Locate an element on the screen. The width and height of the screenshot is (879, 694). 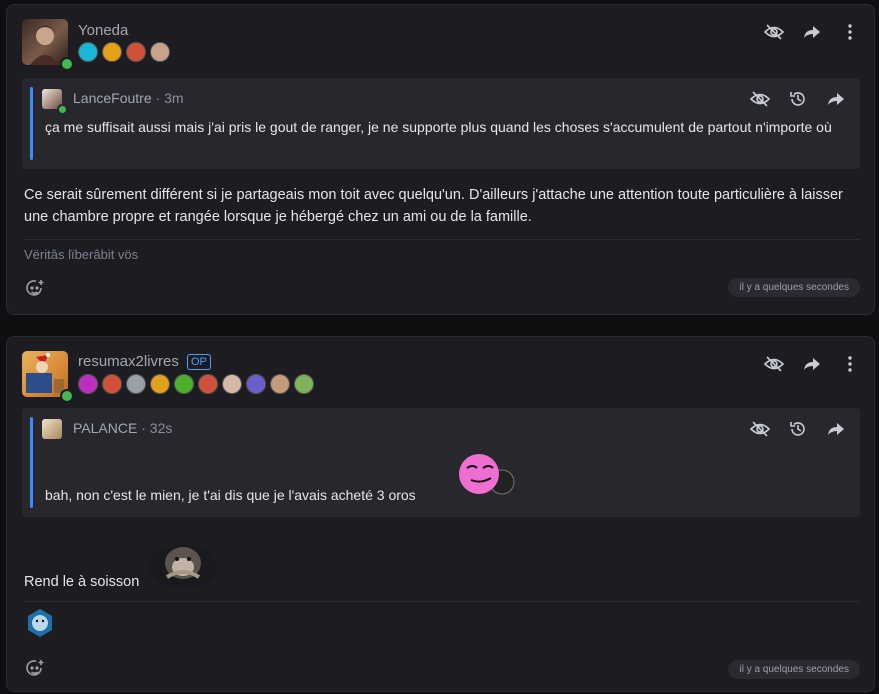
username-link: resumax2livres is located at coordinates (128, 361).